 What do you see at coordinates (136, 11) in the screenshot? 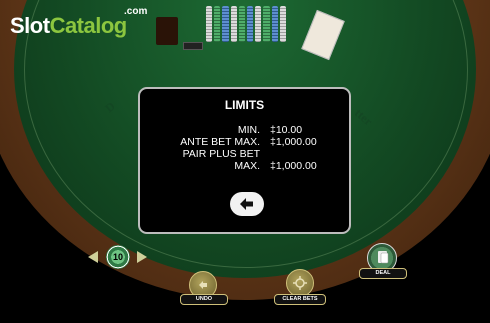
I see `logo-suffix: .com` at bounding box center [136, 11].